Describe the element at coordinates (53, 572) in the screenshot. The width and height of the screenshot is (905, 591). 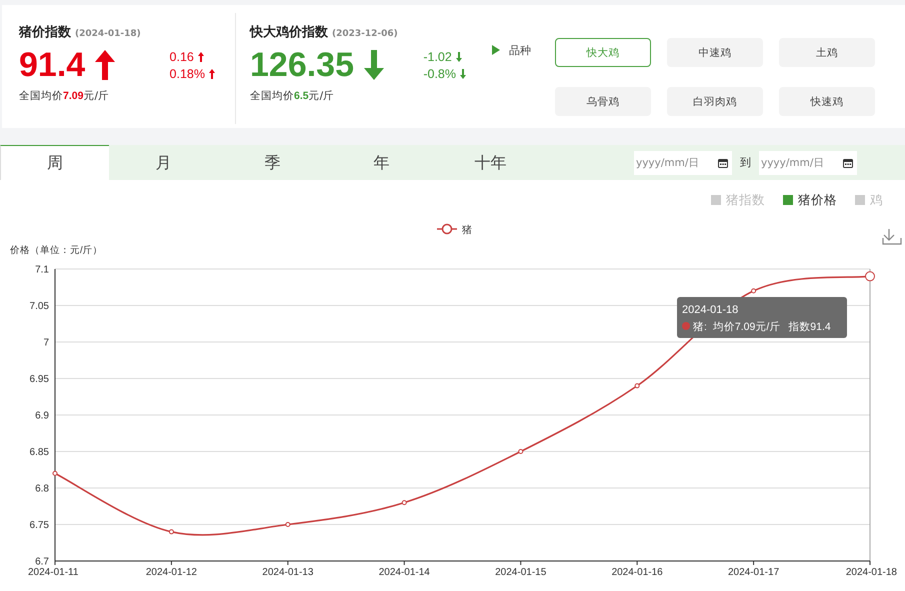
I see `tick-label: 2024-01-11` at that location.